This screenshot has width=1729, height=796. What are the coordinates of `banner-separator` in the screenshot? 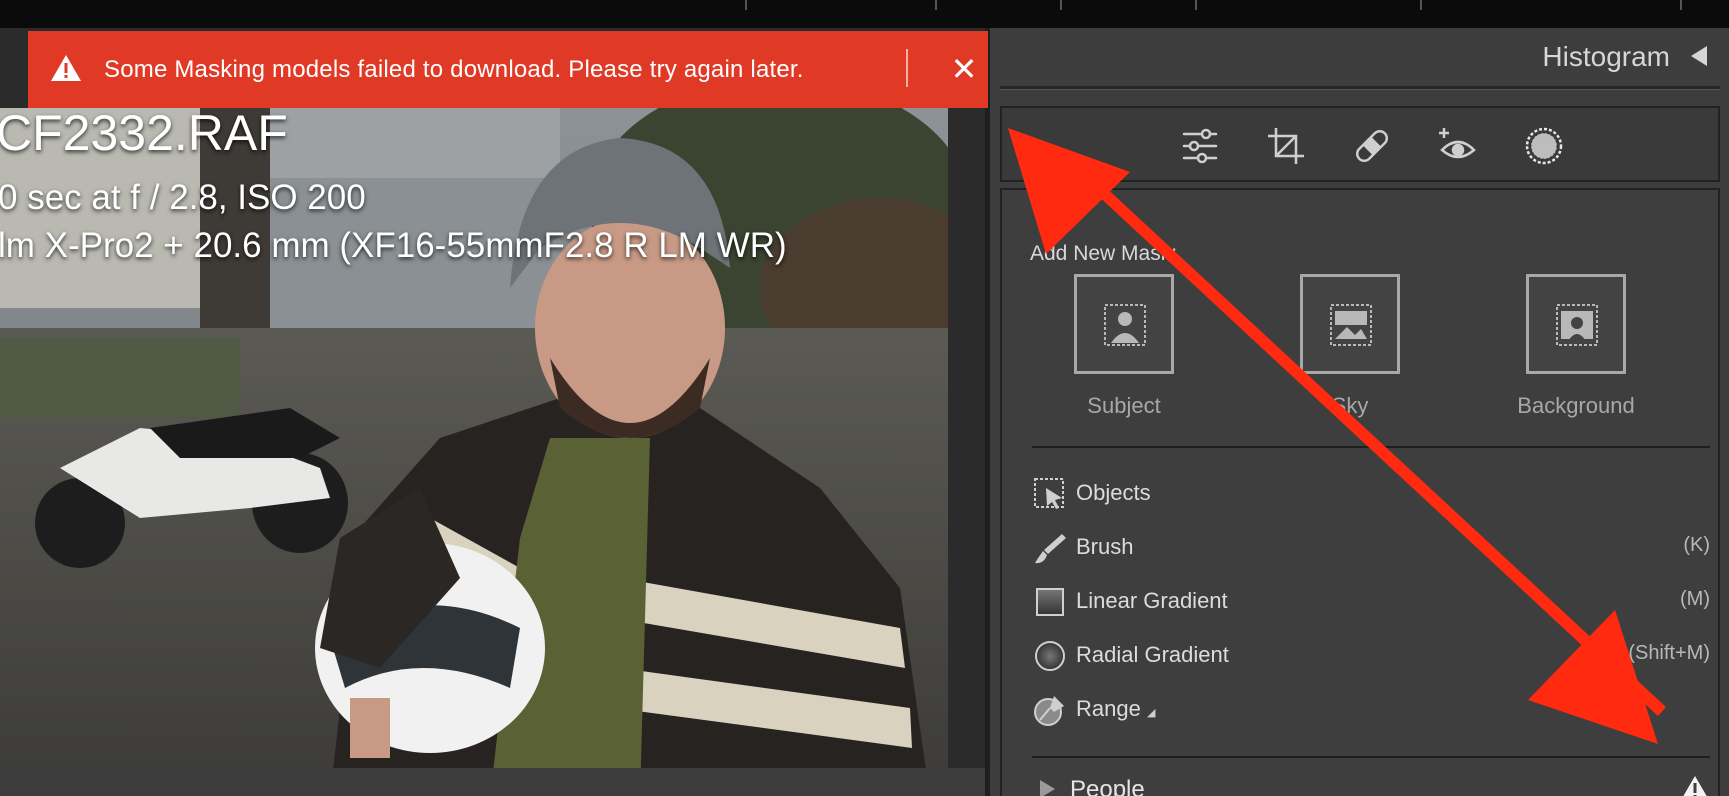 It's located at (907, 68).